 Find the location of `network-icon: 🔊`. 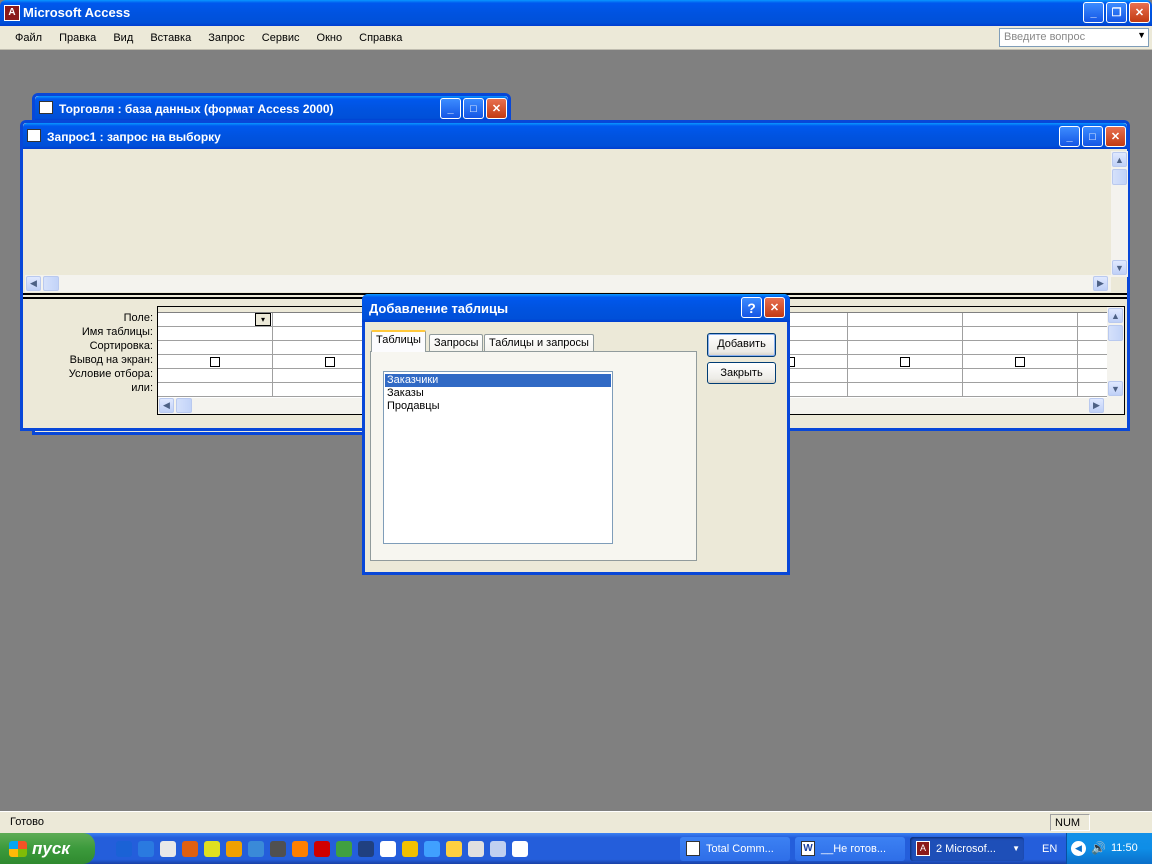

network-icon: 🔊 is located at coordinates (1098, 848).